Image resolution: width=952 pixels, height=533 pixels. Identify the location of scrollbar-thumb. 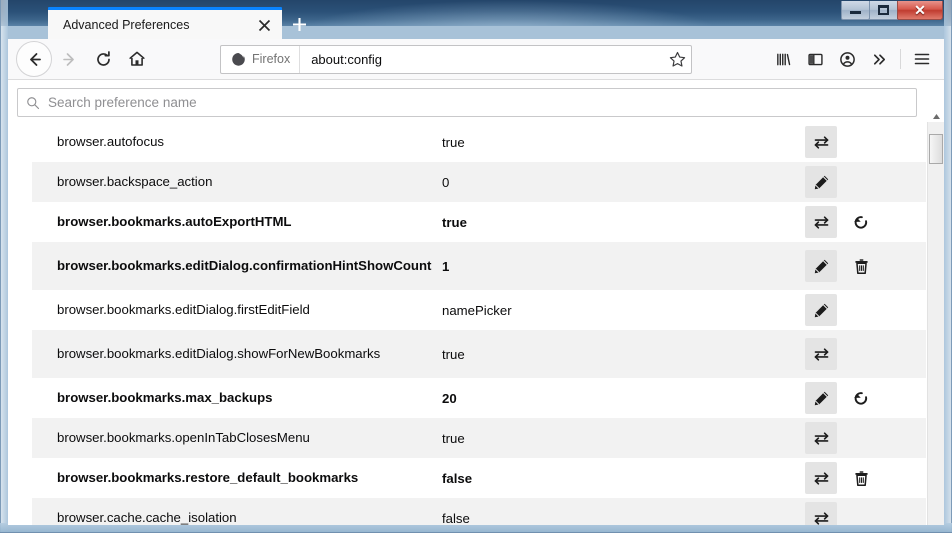
(936, 149).